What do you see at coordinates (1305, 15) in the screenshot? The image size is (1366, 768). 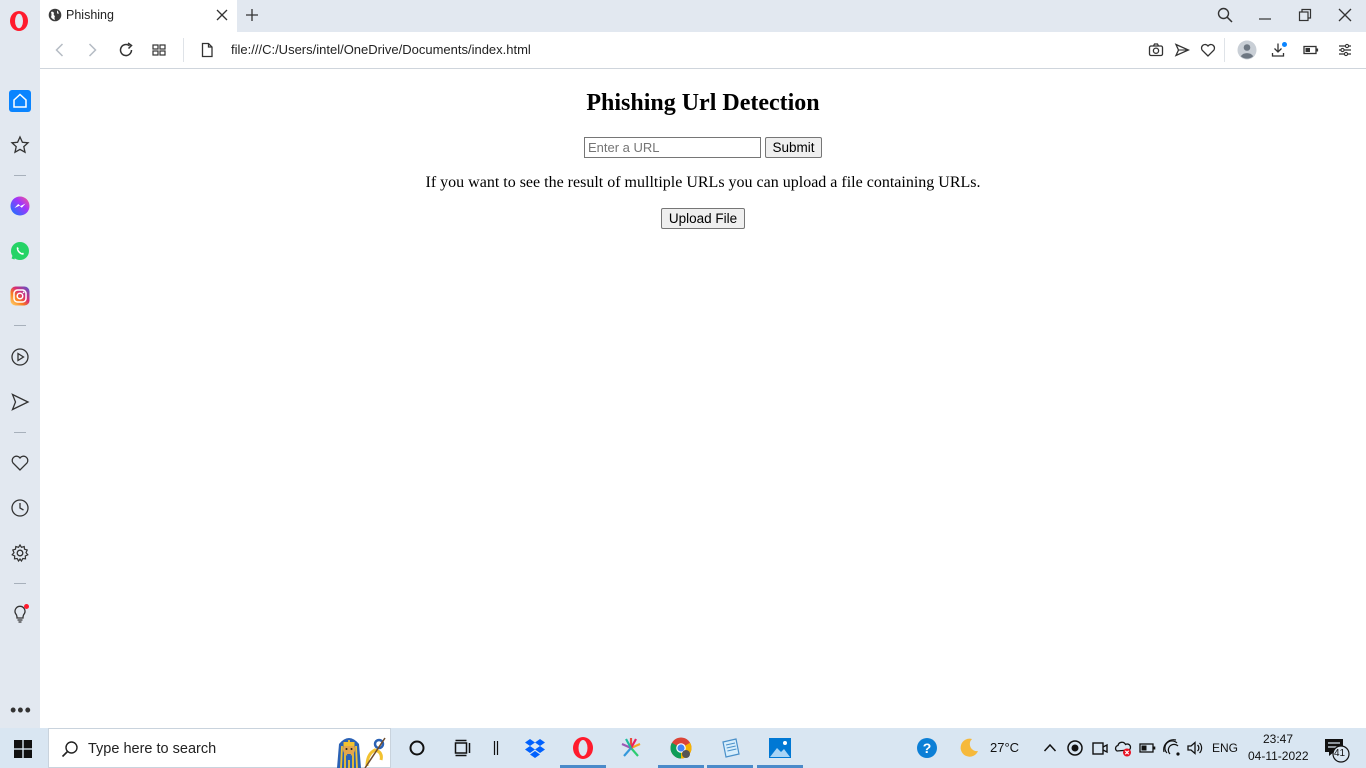 I see `restore-icon` at bounding box center [1305, 15].